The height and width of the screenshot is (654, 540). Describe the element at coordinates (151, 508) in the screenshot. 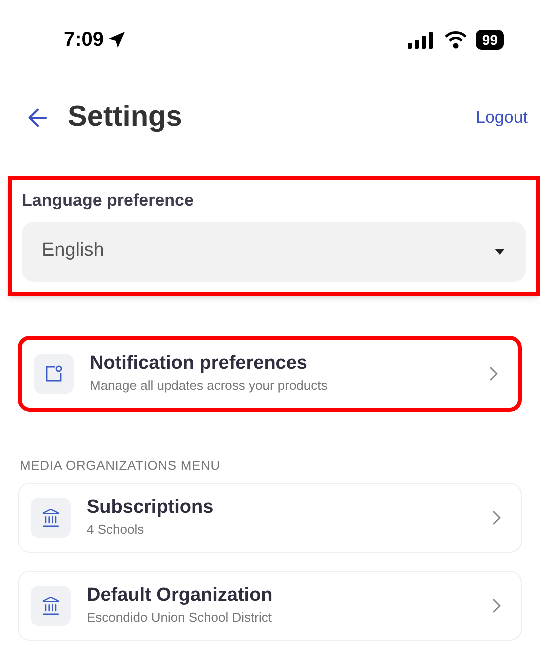

I see `row-title: Subscriptions` at that location.